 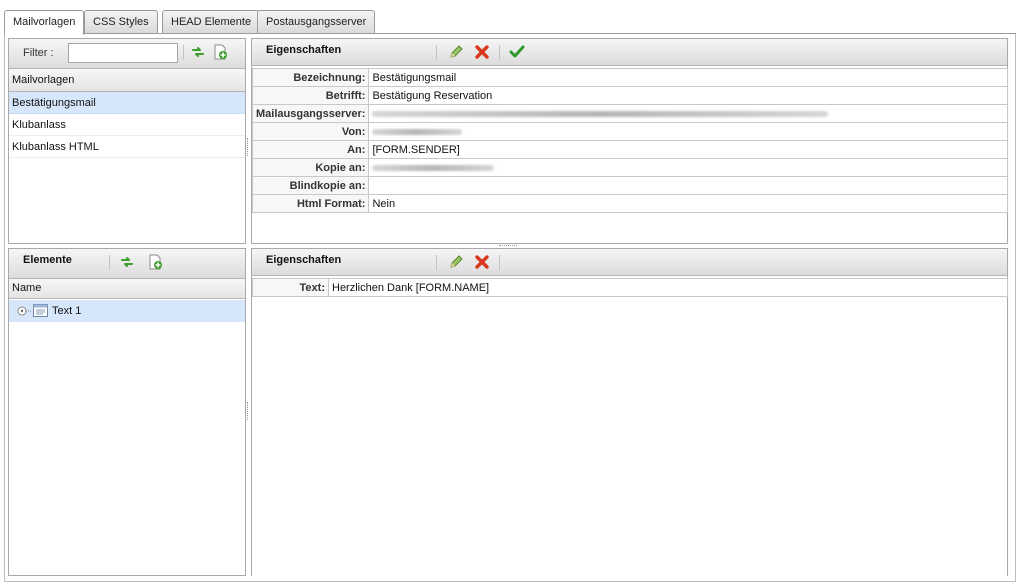 I want to click on property-label: Betrifft:, so click(x=310, y=95).